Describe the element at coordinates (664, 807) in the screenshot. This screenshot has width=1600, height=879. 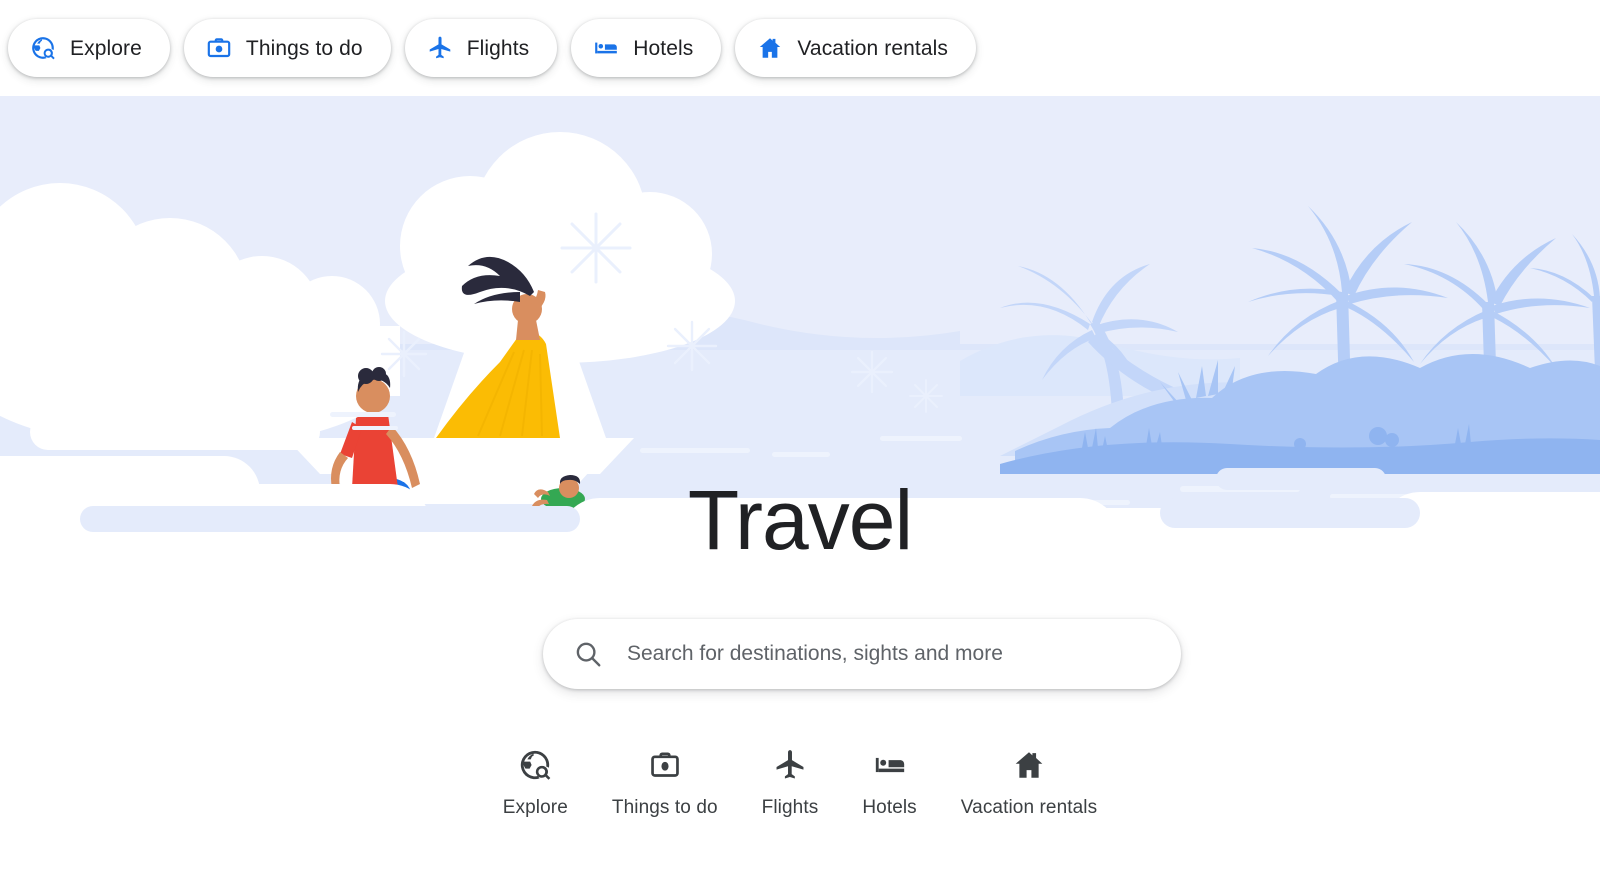
I see `nav-item-label: Things to do` at that location.